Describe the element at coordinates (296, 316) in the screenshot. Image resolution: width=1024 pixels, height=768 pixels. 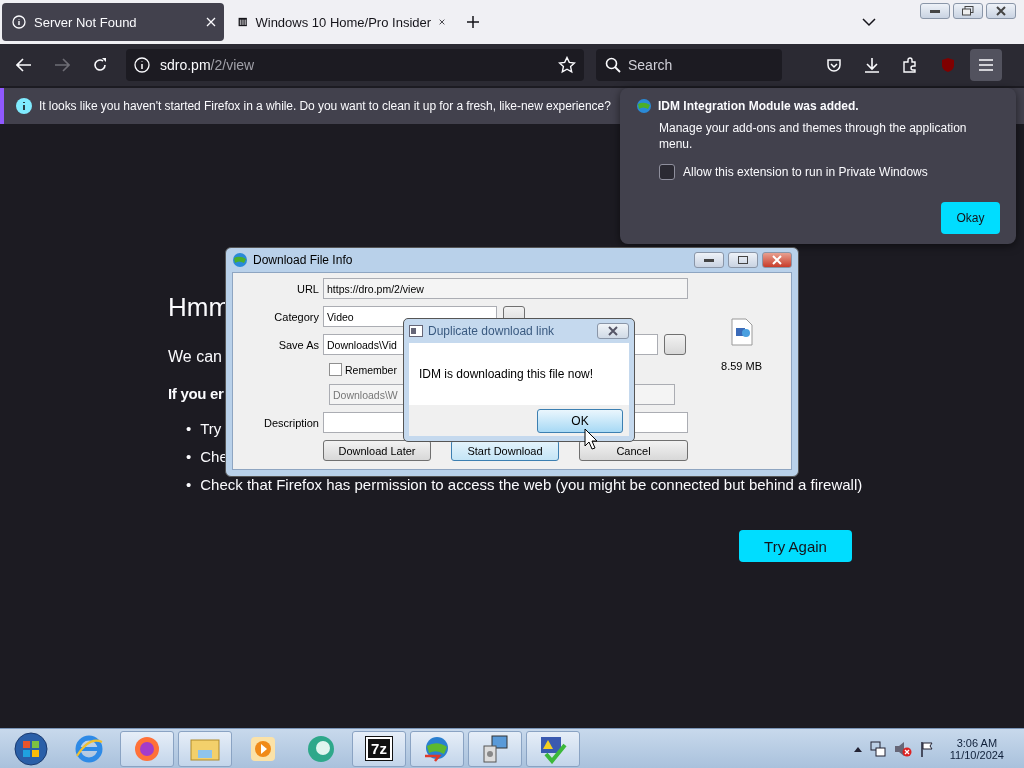
I see `field-label: Category` at that location.